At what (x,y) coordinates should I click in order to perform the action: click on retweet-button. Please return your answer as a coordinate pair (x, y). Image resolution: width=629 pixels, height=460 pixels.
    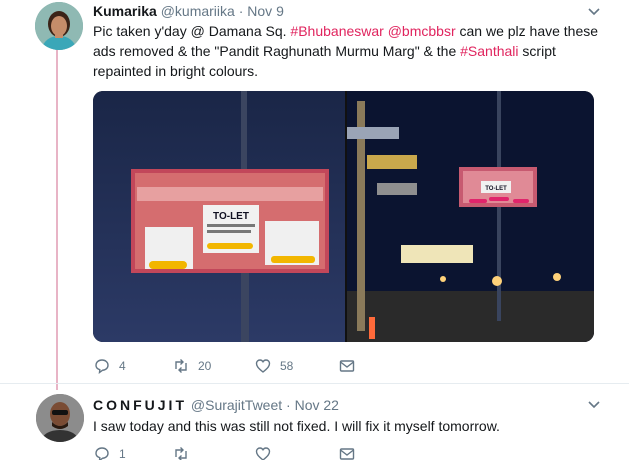
    Looking at the image, I should click on (213, 453).